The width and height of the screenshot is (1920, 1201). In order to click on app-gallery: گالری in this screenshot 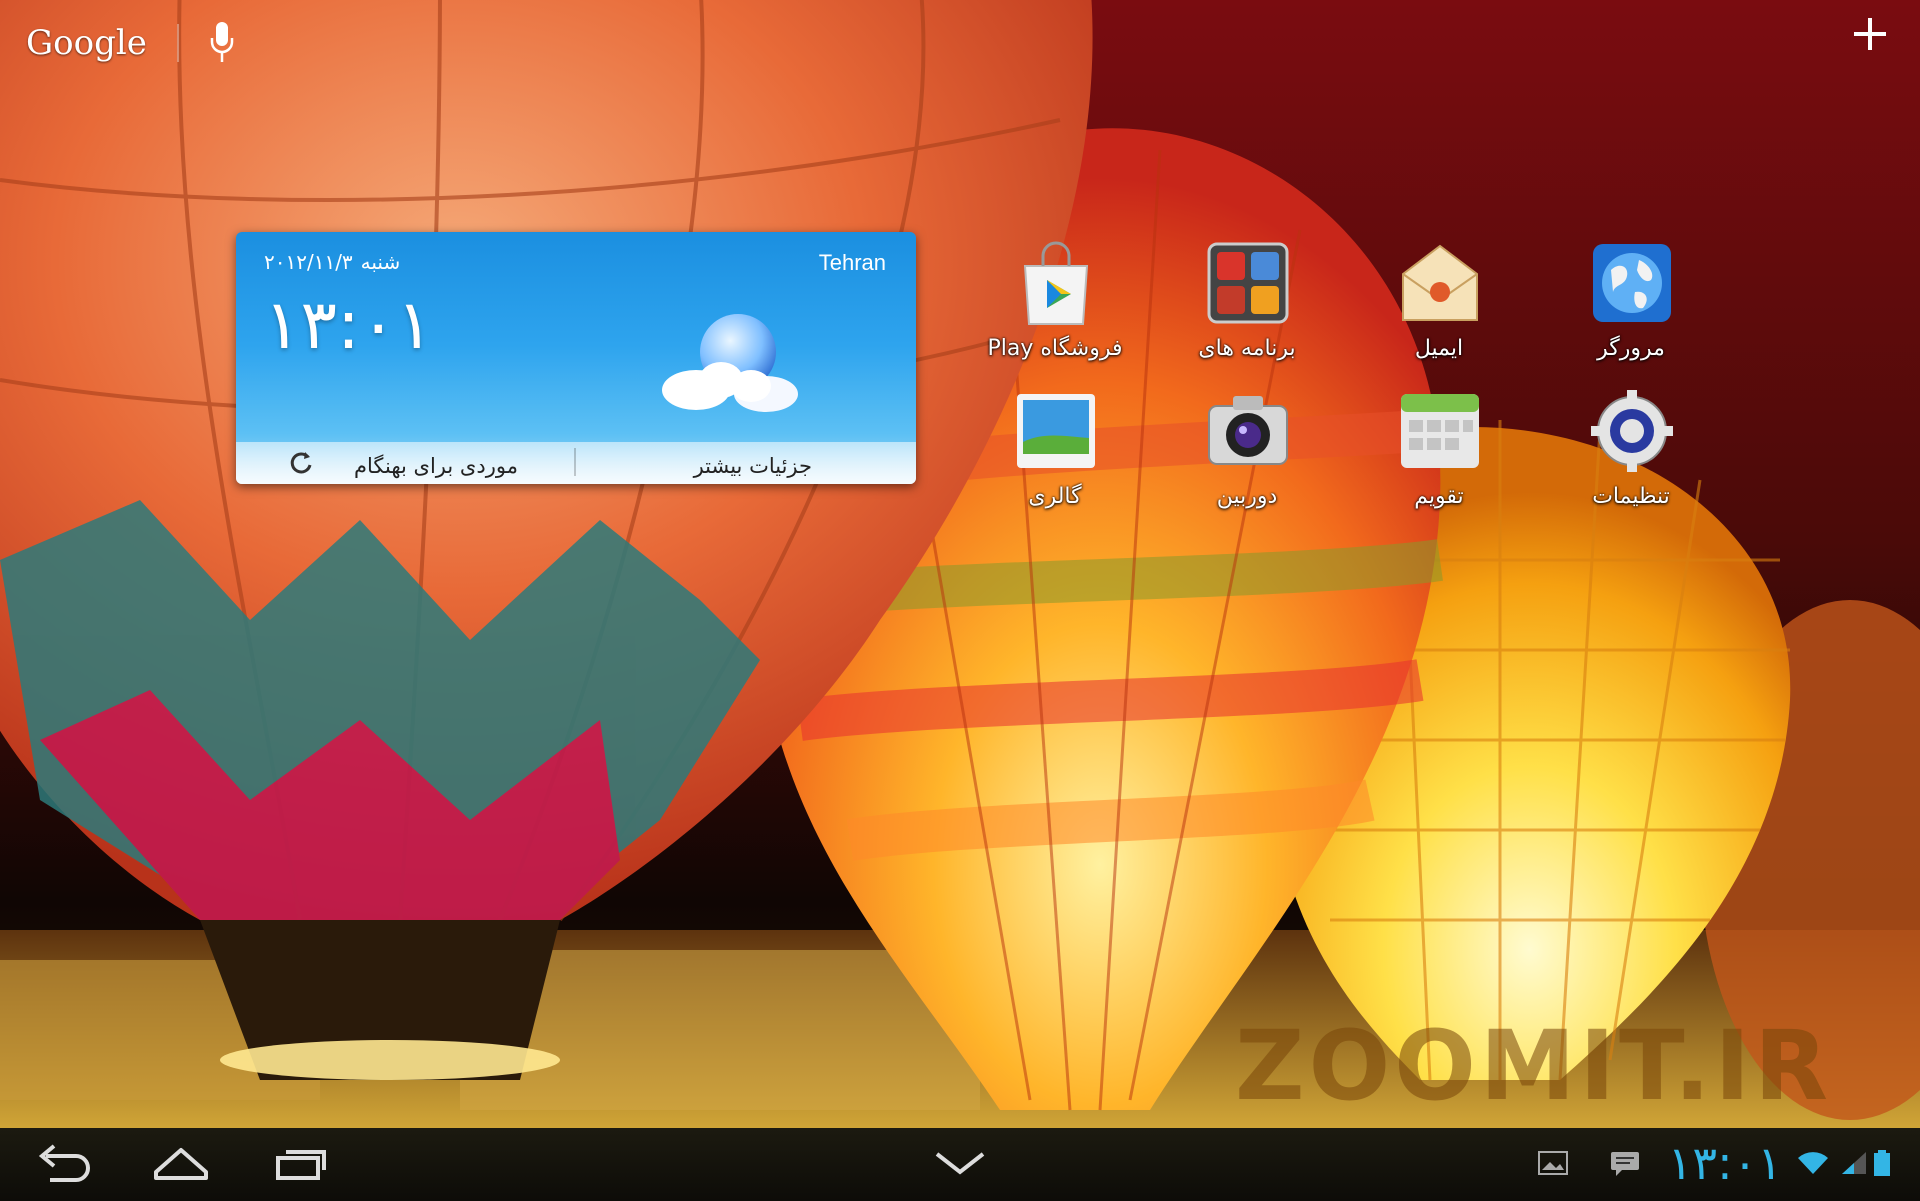, I will do `click(1055, 458)`.